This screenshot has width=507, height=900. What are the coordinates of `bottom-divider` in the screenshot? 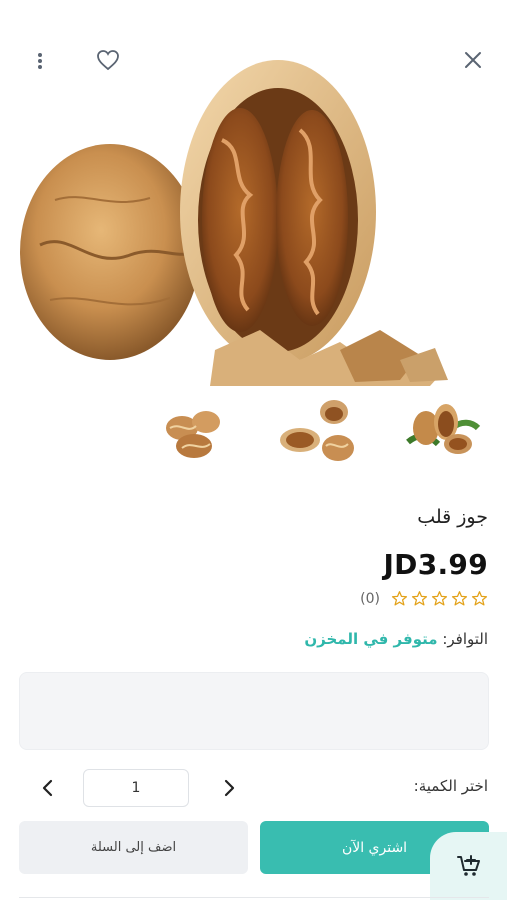 It's located at (254, 897).